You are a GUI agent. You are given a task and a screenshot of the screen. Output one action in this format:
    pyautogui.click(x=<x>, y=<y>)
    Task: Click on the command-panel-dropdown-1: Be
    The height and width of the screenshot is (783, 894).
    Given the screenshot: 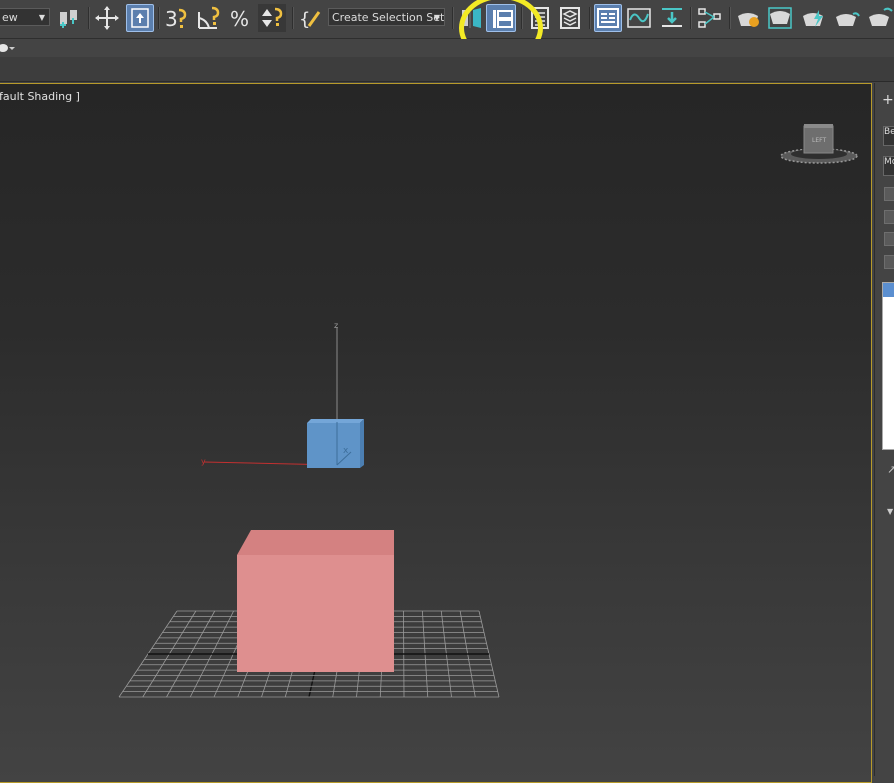 What is the action you would take?
    pyautogui.click(x=888, y=136)
    